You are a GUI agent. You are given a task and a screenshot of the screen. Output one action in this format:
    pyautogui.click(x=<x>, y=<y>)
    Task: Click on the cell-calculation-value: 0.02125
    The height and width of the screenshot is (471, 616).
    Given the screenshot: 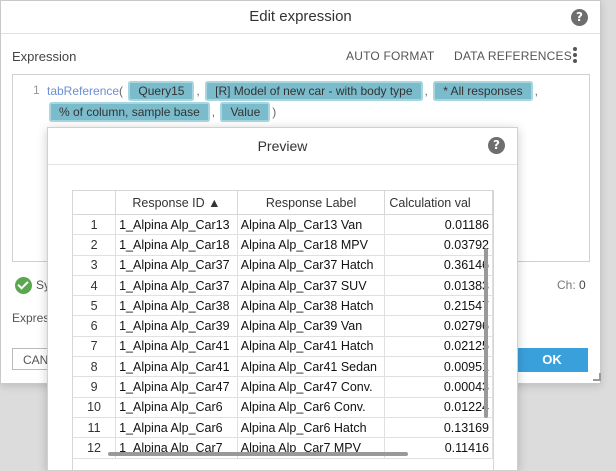 What is the action you would take?
    pyautogui.click(x=438, y=347)
    